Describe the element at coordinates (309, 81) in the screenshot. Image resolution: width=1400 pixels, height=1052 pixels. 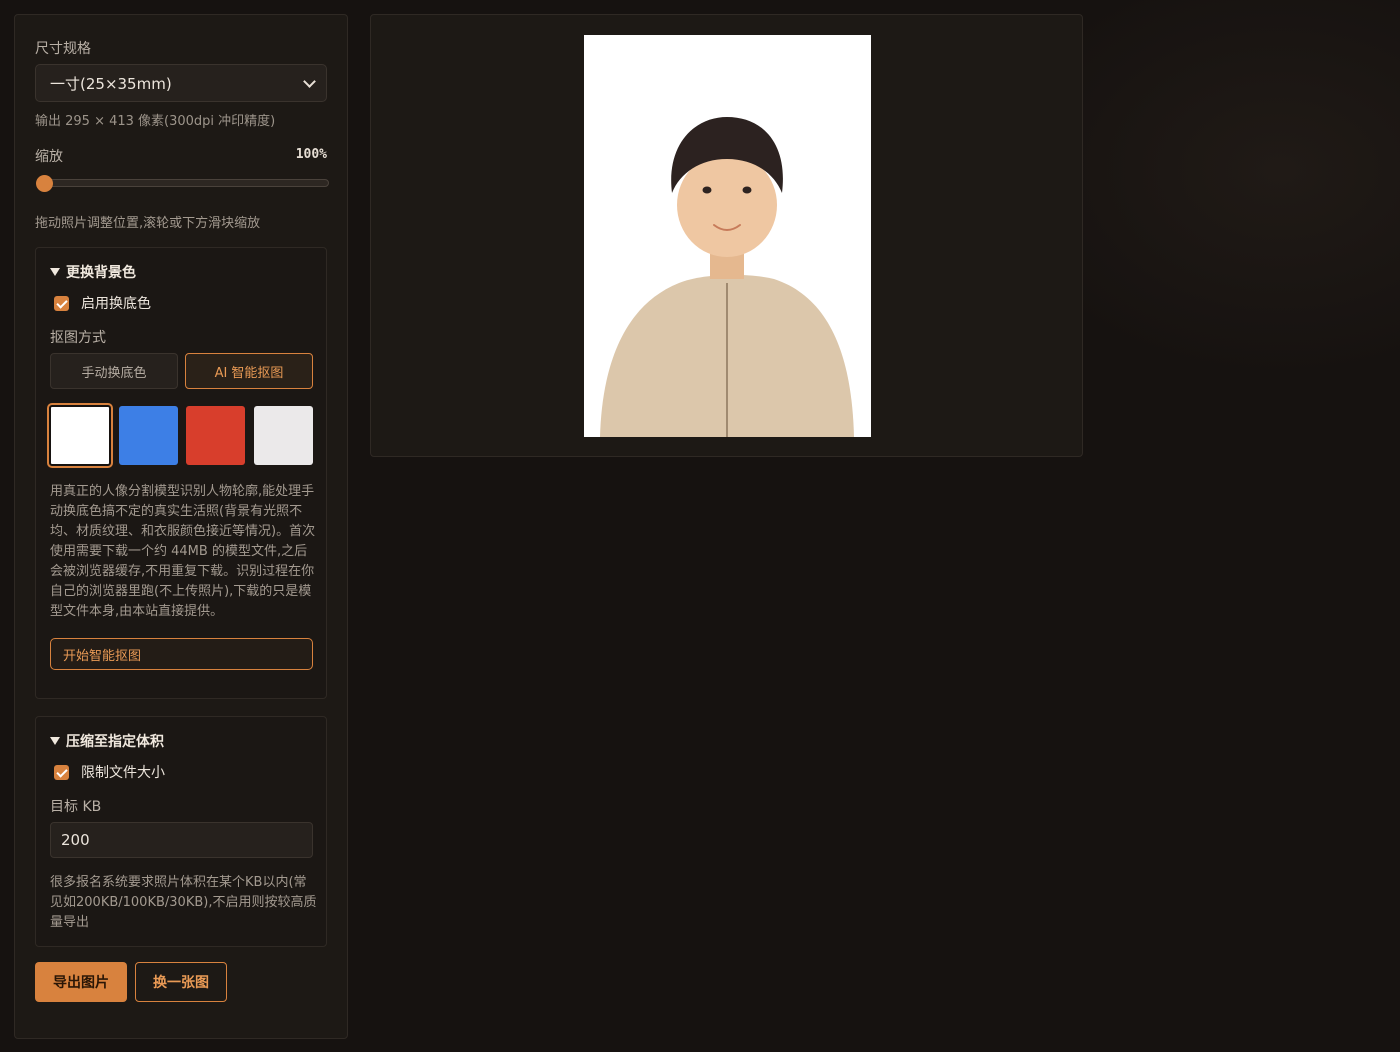
I see `chevron-down-icon` at that location.